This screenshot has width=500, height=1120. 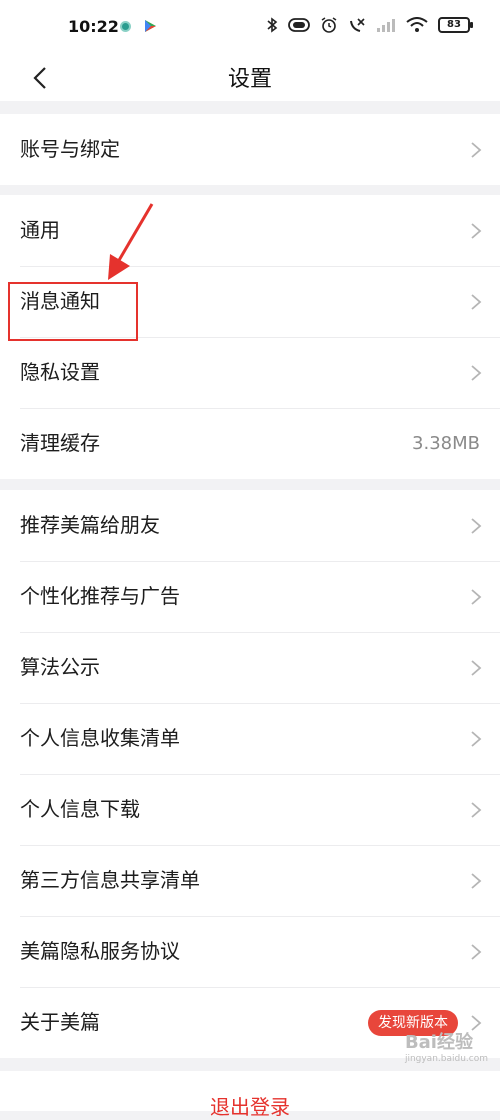 I want to click on settings-item-privacy-agreement: 美篇隐私服务协议, so click(x=250, y=951).